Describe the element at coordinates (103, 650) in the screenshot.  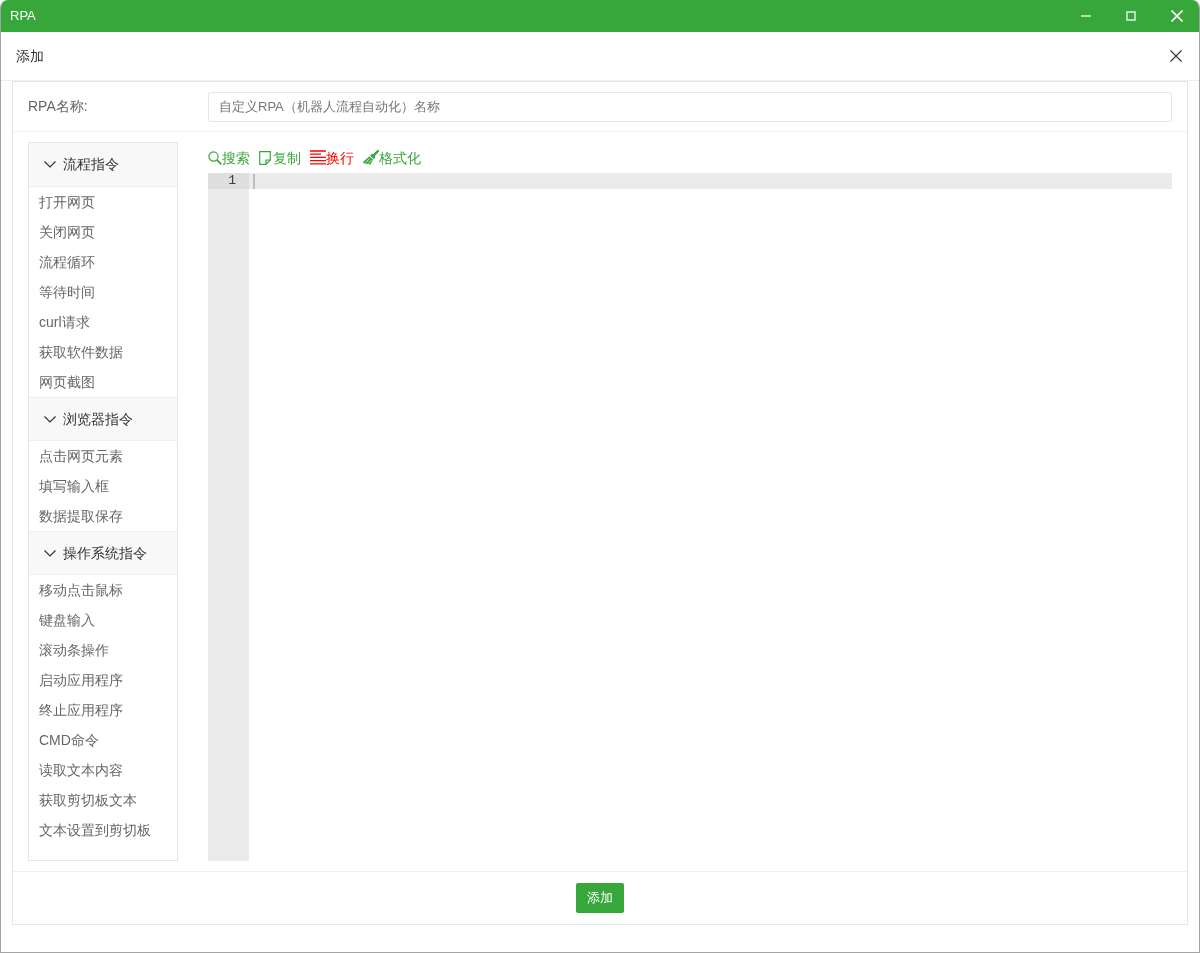
I see `sidebar-item: 滚动条操作` at that location.